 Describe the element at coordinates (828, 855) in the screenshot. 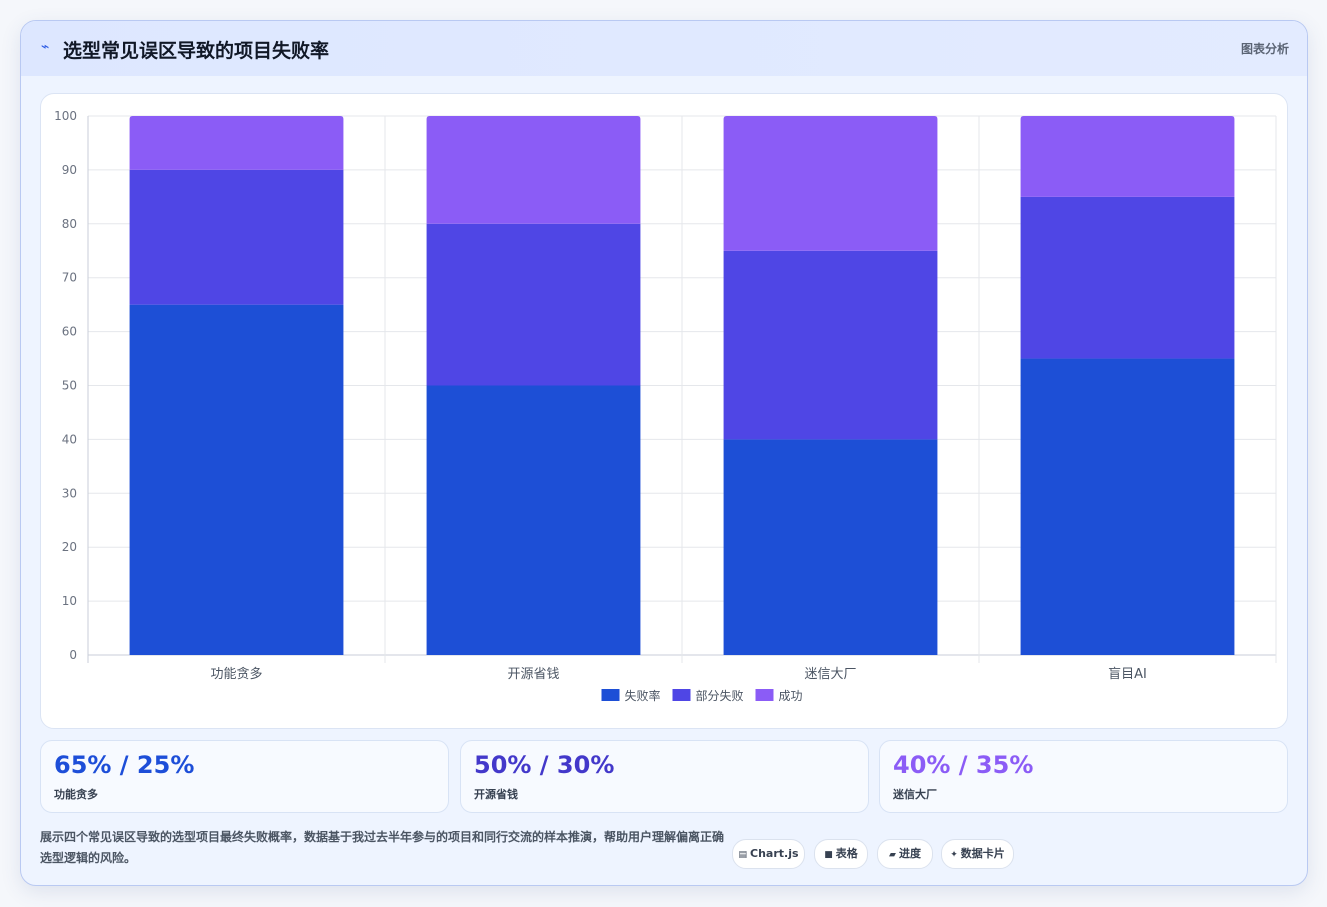

I see `table-icon: ■` at that location.